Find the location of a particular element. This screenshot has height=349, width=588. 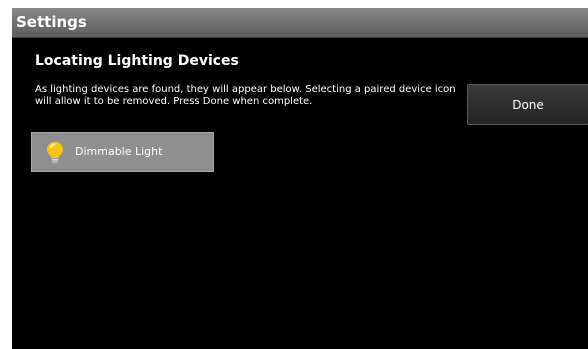

done-button: Done is located at coordinates (527, 104).